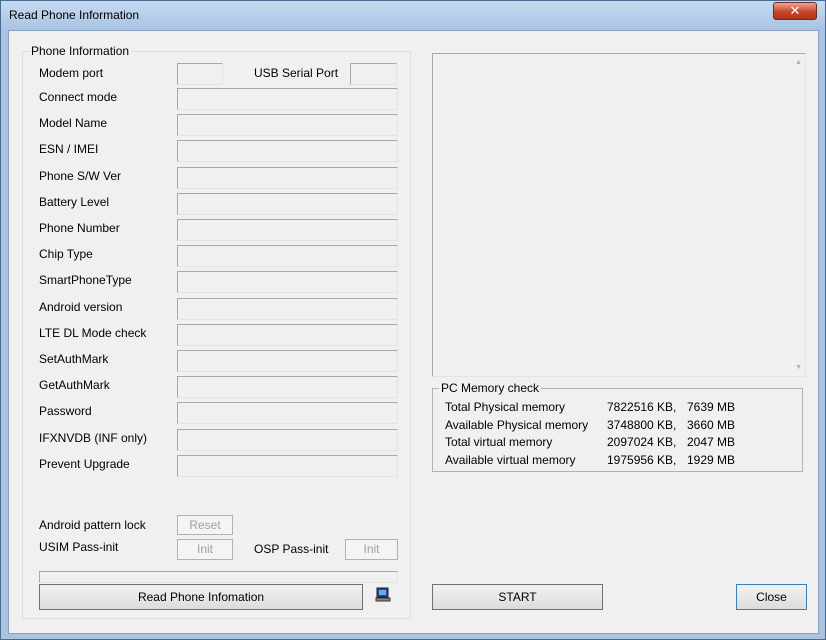 Image resolution: width=826 pixels, height=640 pixels. I want to click on progress-bar, so click(218, 577).